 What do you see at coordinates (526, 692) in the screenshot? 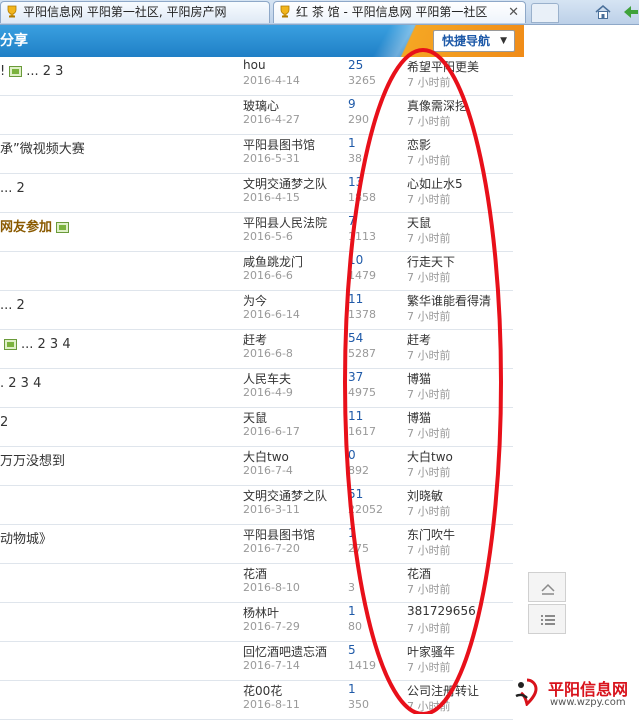
I see `logo-mark-icon` at bounding box center [526, 692].